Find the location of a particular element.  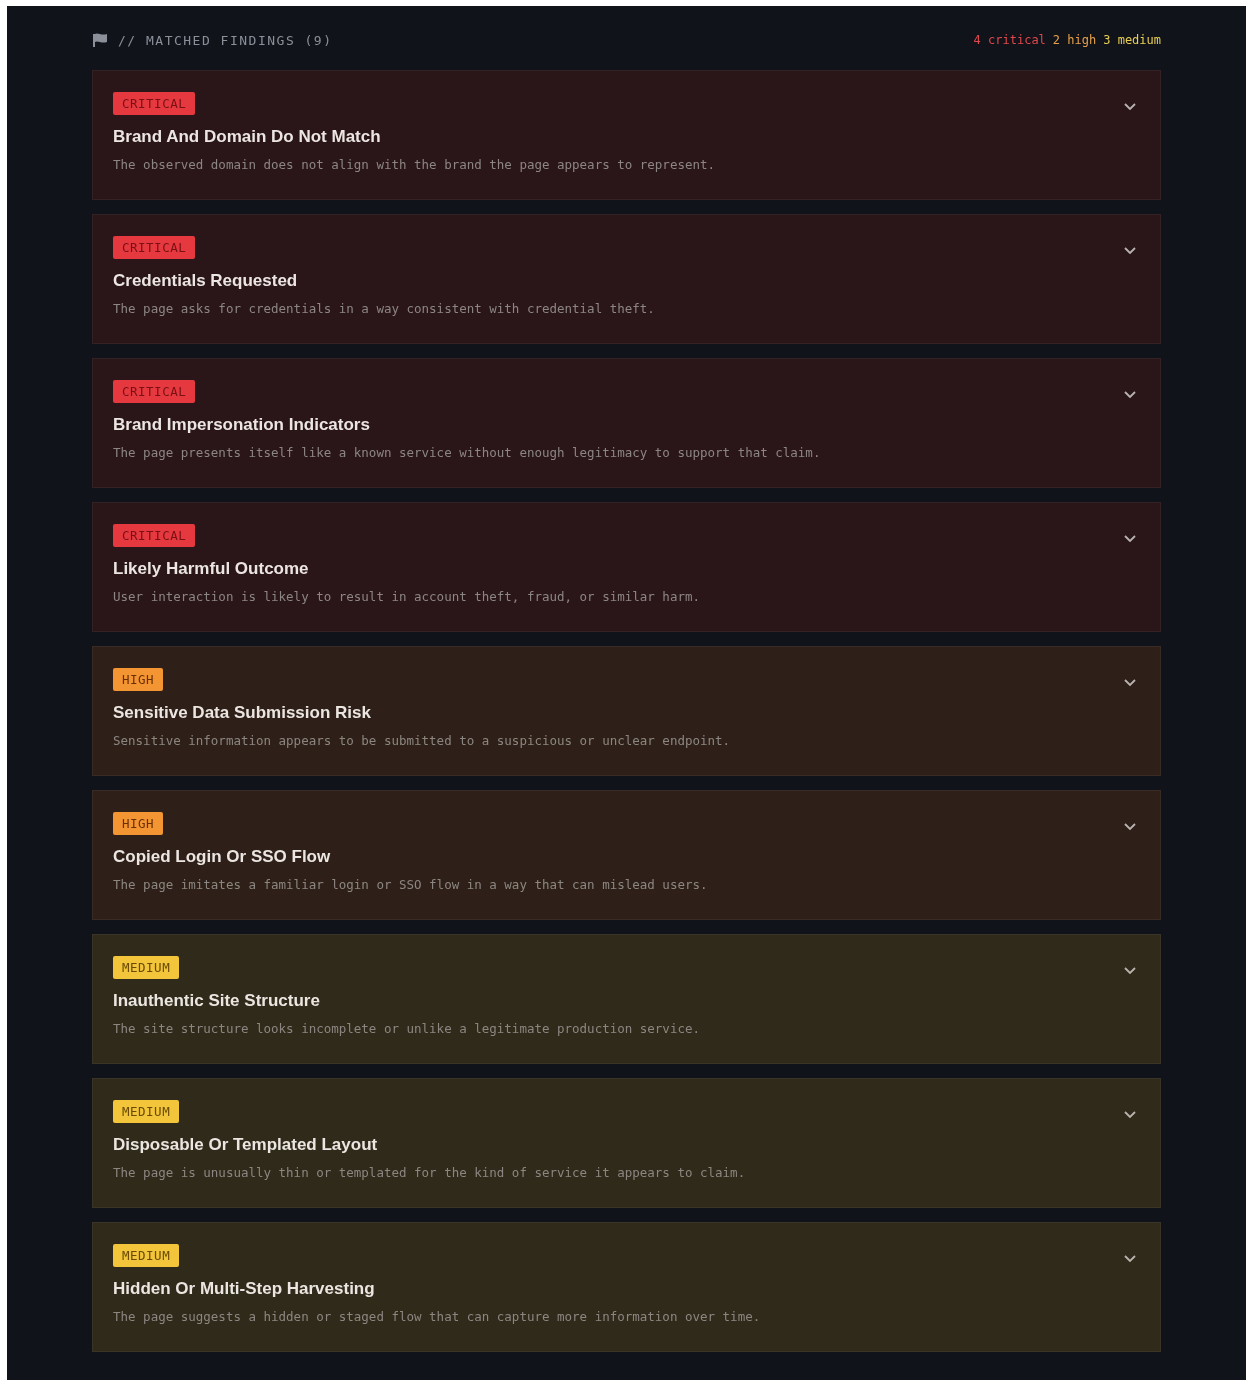

finding-card: HIGH Sensitive Data Submission Risk Sensitive information appears to be submitted to a suspicious or unclear endpoint. is located at coordinates (626, 711).